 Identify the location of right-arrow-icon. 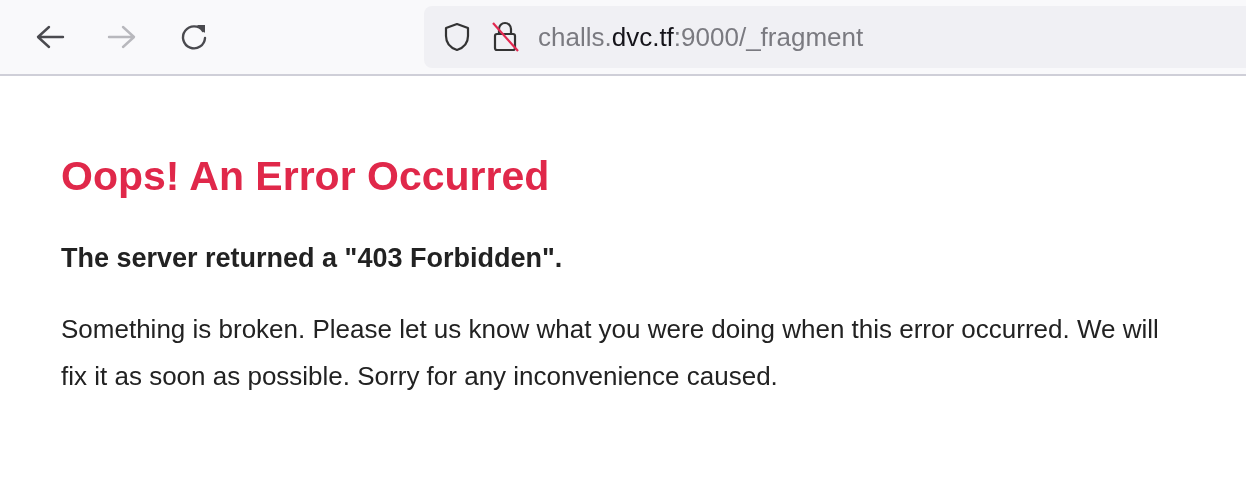
(122, 37).